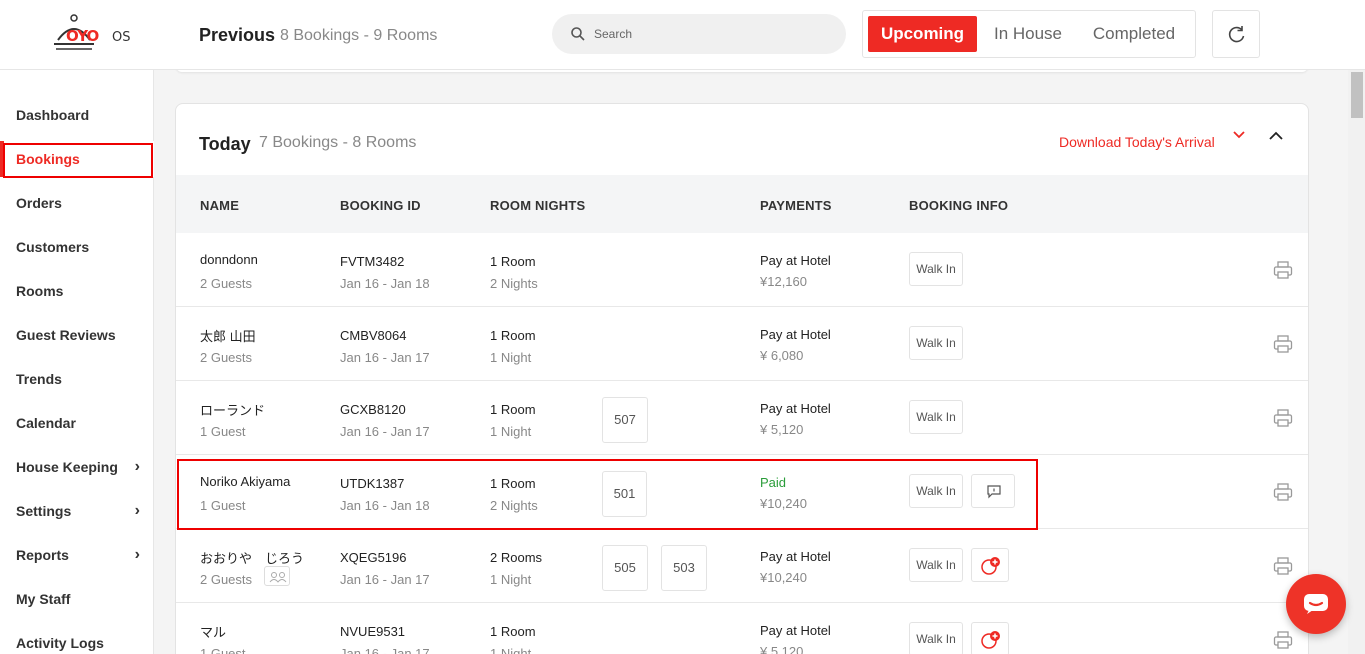 This screenshot has width=1365, height=654. Describe the element at coordinates (229, 259) in the screenshot. I see `guest-name: donndonn` at that location.